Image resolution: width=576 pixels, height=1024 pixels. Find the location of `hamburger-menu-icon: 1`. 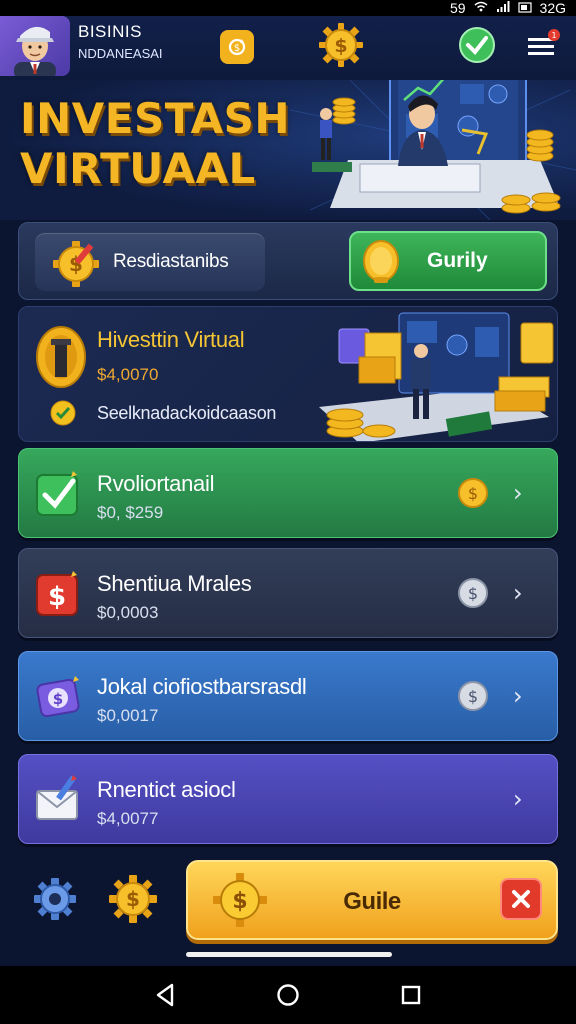

hamburger-menu-icon: 1 is located at coordinates (544, 42).